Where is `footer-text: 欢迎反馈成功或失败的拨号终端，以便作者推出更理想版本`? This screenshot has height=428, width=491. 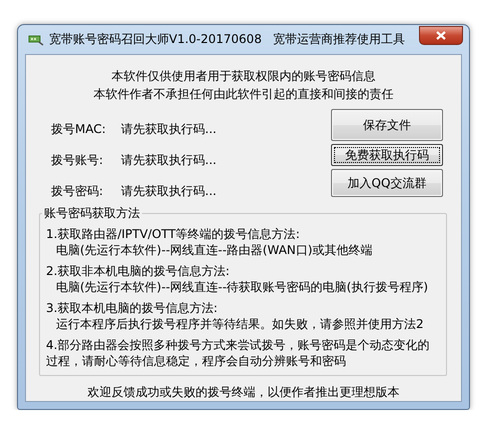
footer-text: 欢迎反馈成功或失败的拨号终端，以便作者推出更理想版本 is located at coordinates (244, 392).